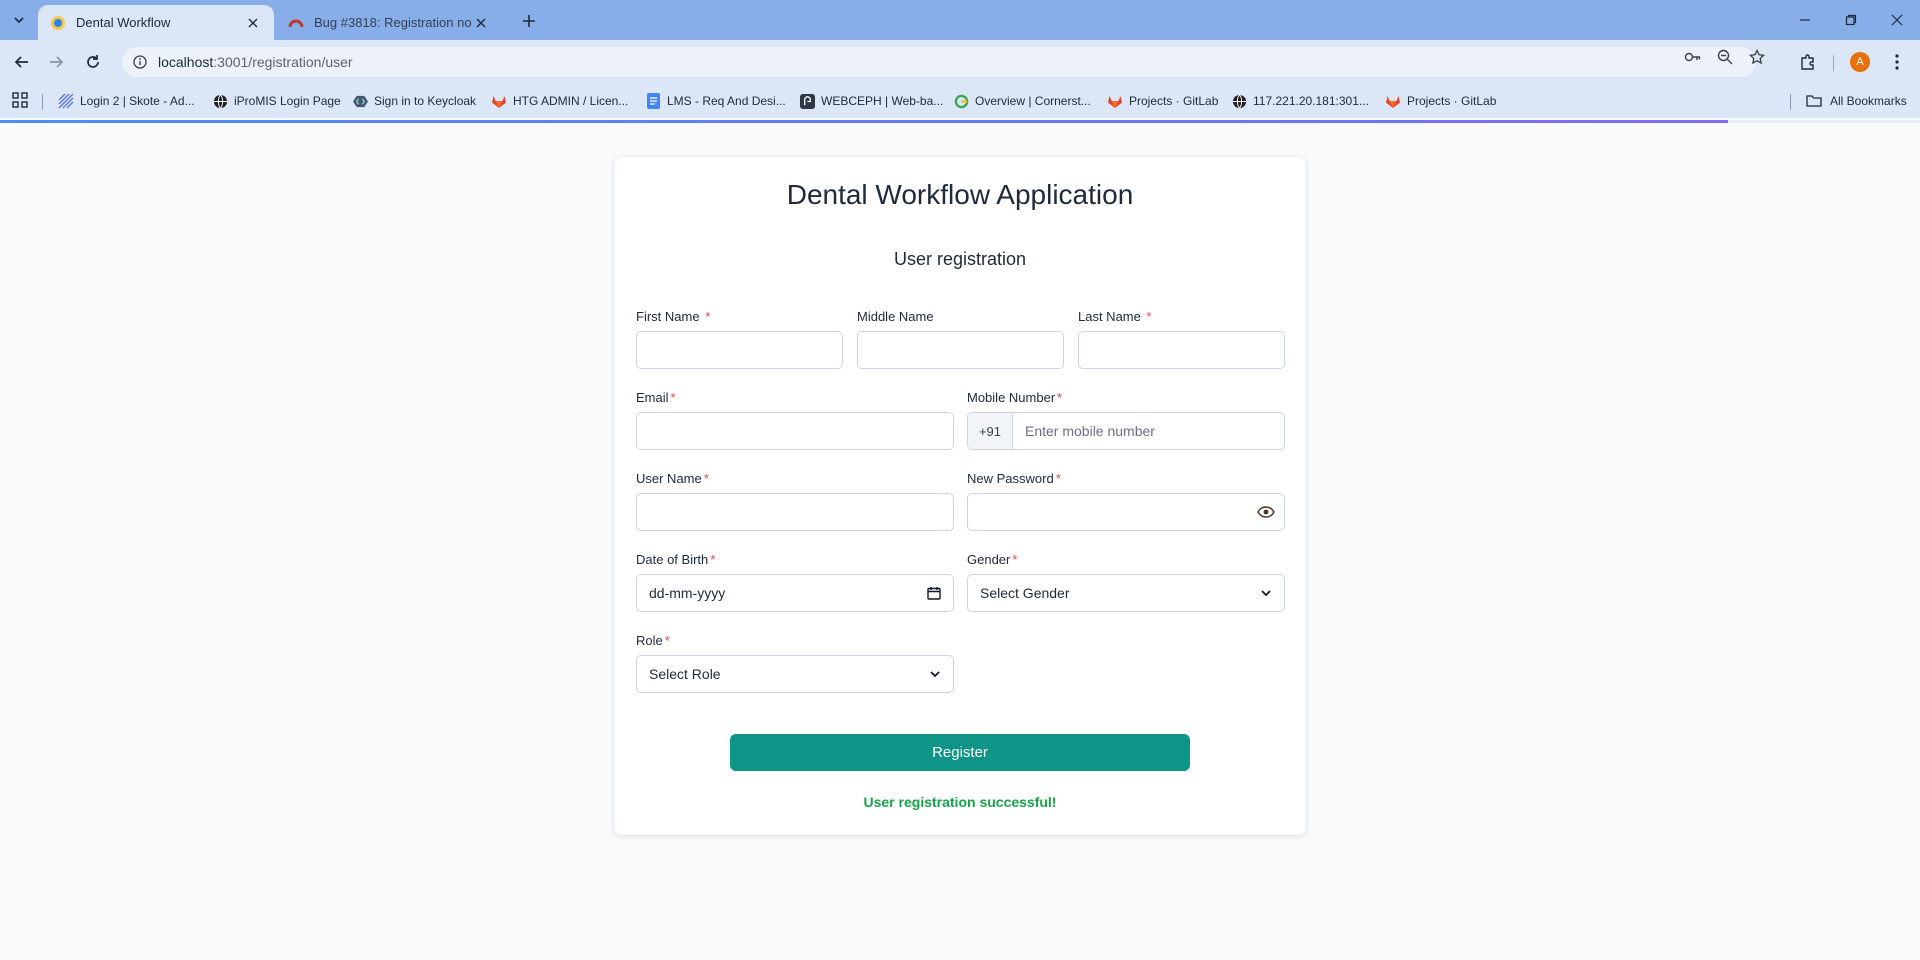 The width and height of the screenshot is (1920, 960). Describe the element at coordinates (669, 478) in the screenshot. I see `username-label-text: User Name` at that location.